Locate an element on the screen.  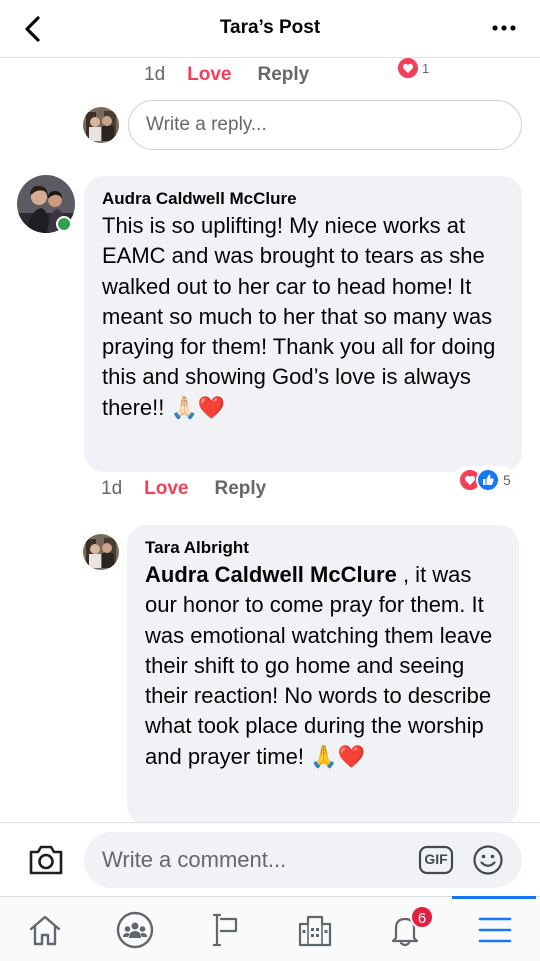
online-status-indicator is located at coordinates (64, 224).